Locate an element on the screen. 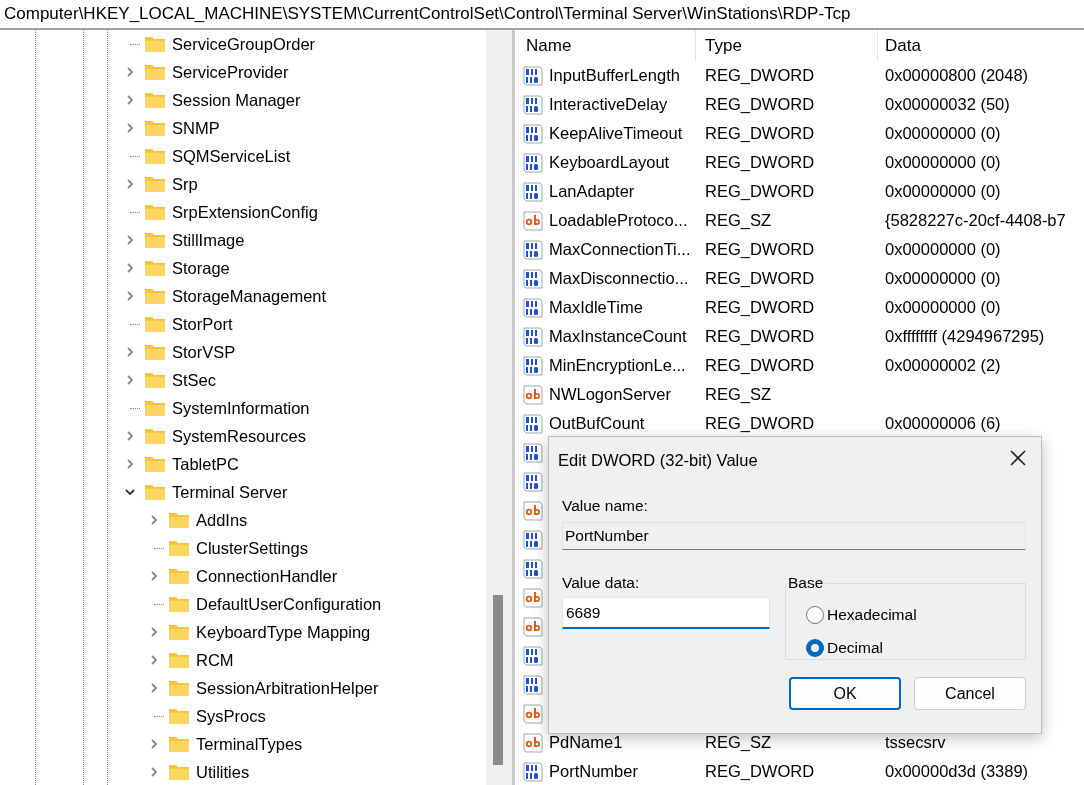 This screenshot has width=1084, height=785. tree-item: Storage is located at coordinates (201, 268).